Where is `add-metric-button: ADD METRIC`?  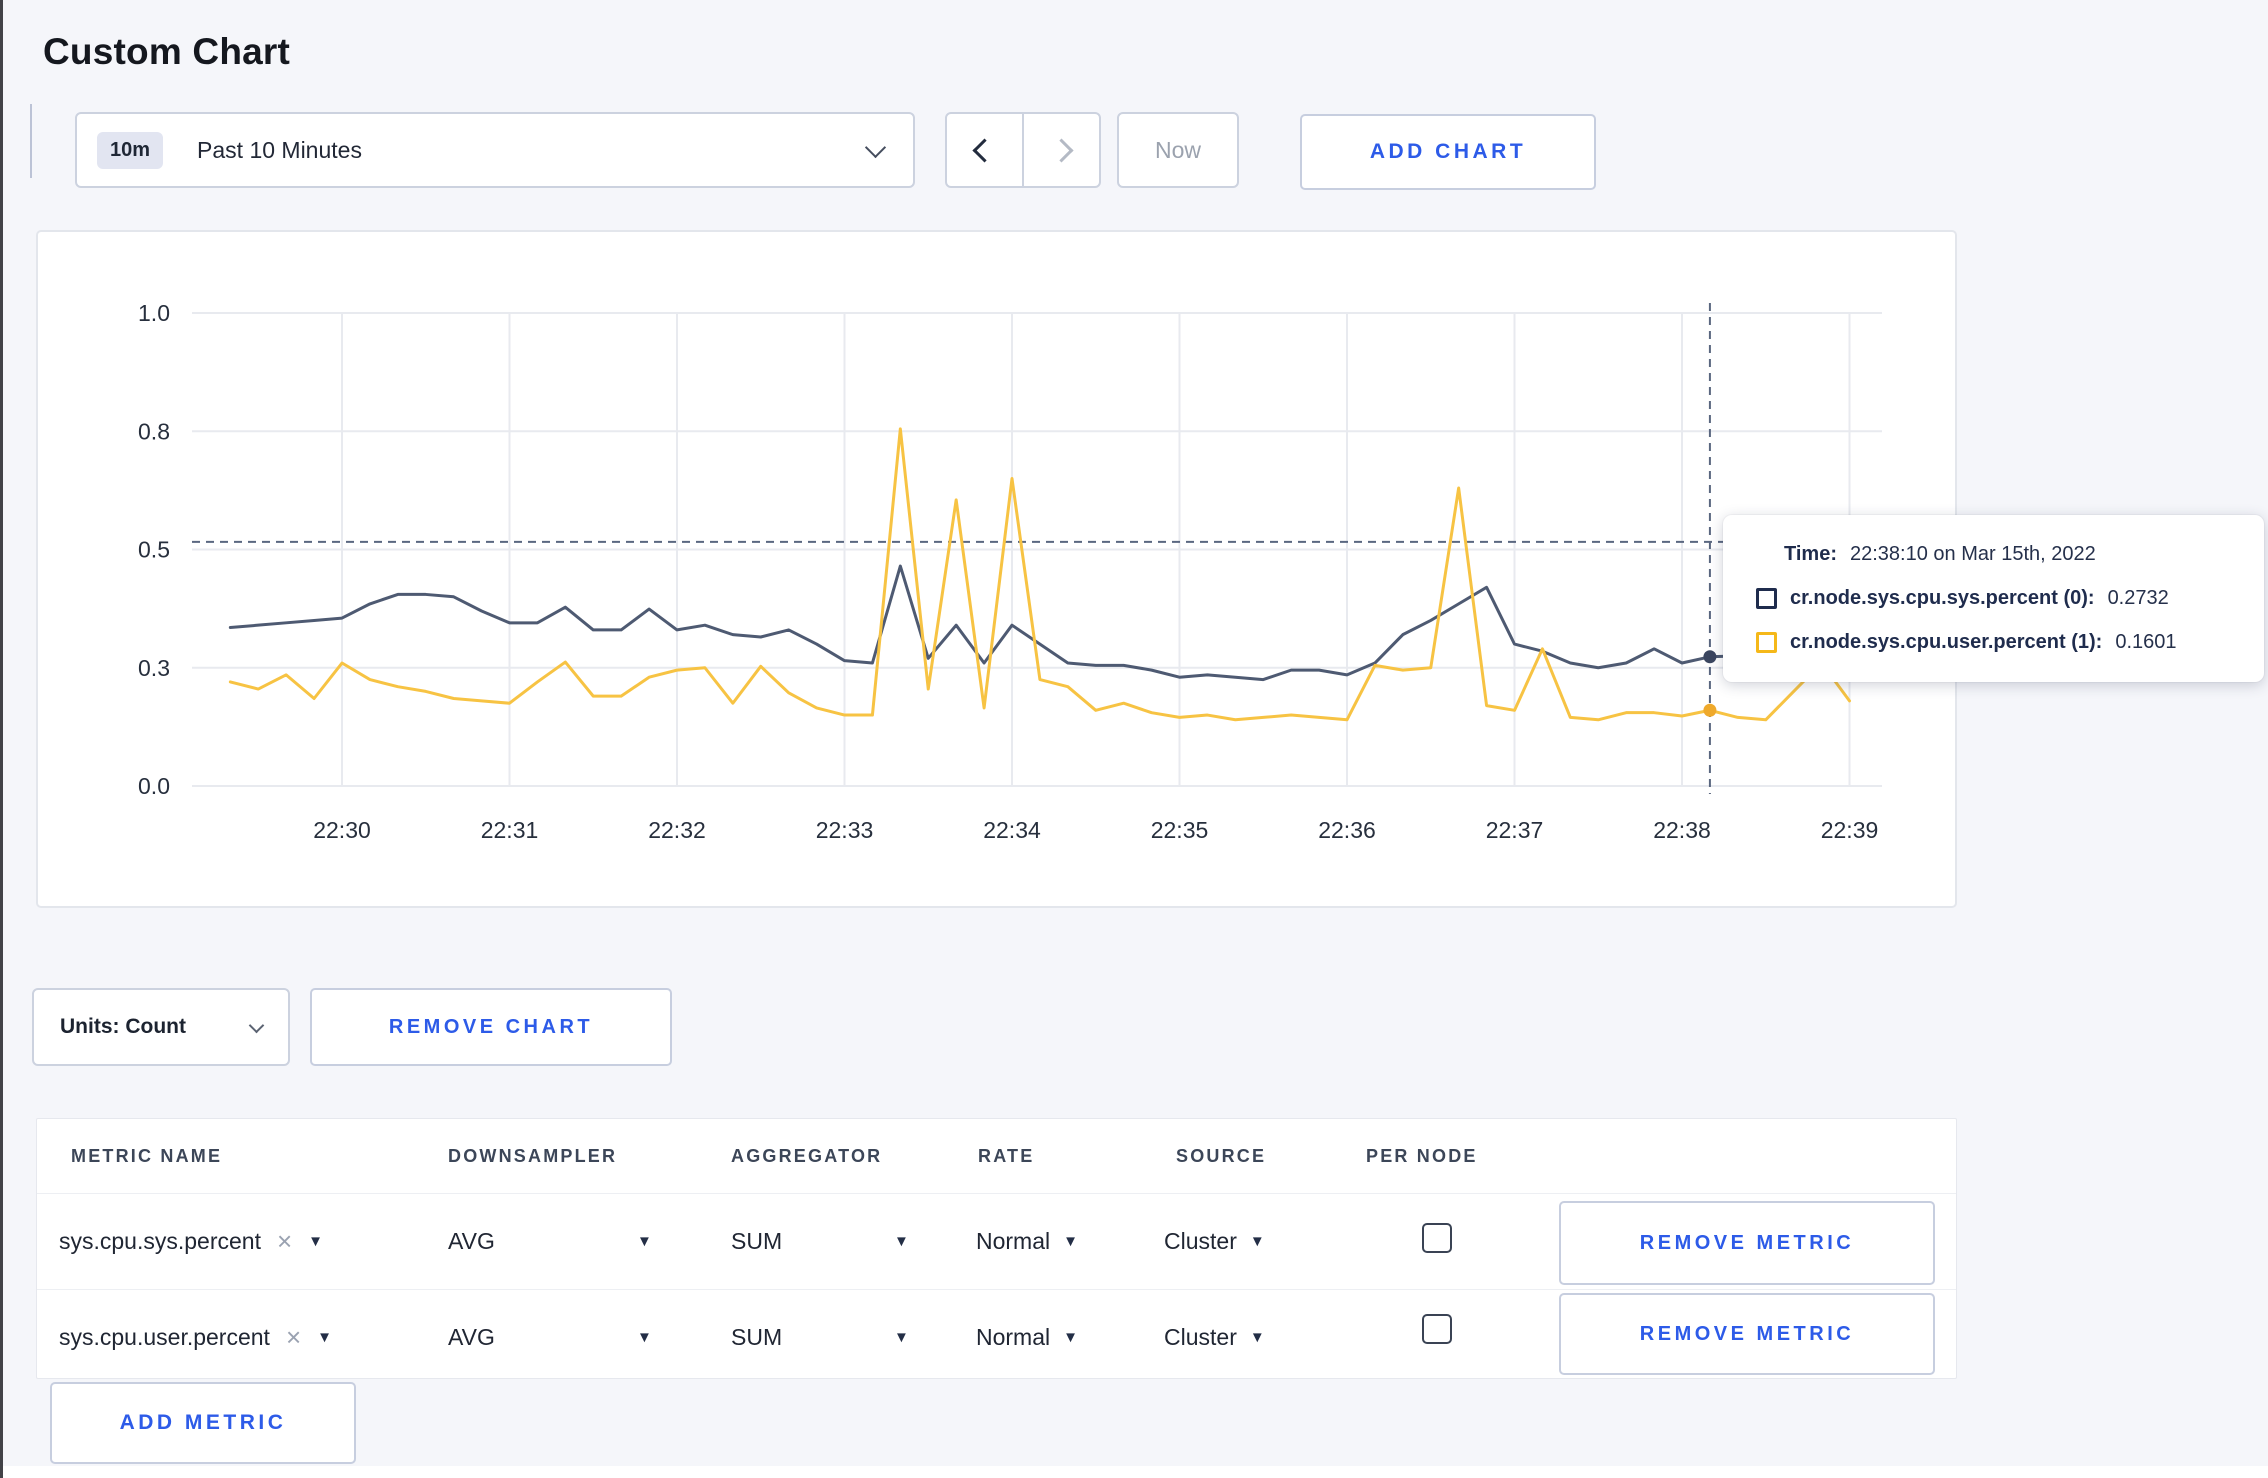 add-metric-button: ADD METRIC is located at coordinates (203, 1423).